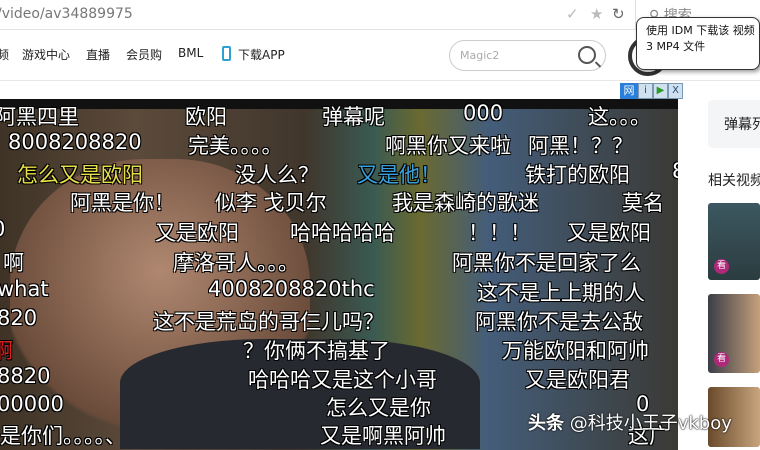  Describe the element at coordinates (268, 322) in the screenshot. I see `danmaku-comment: 这不是荒岛的哥仨儿吗？` at that location.